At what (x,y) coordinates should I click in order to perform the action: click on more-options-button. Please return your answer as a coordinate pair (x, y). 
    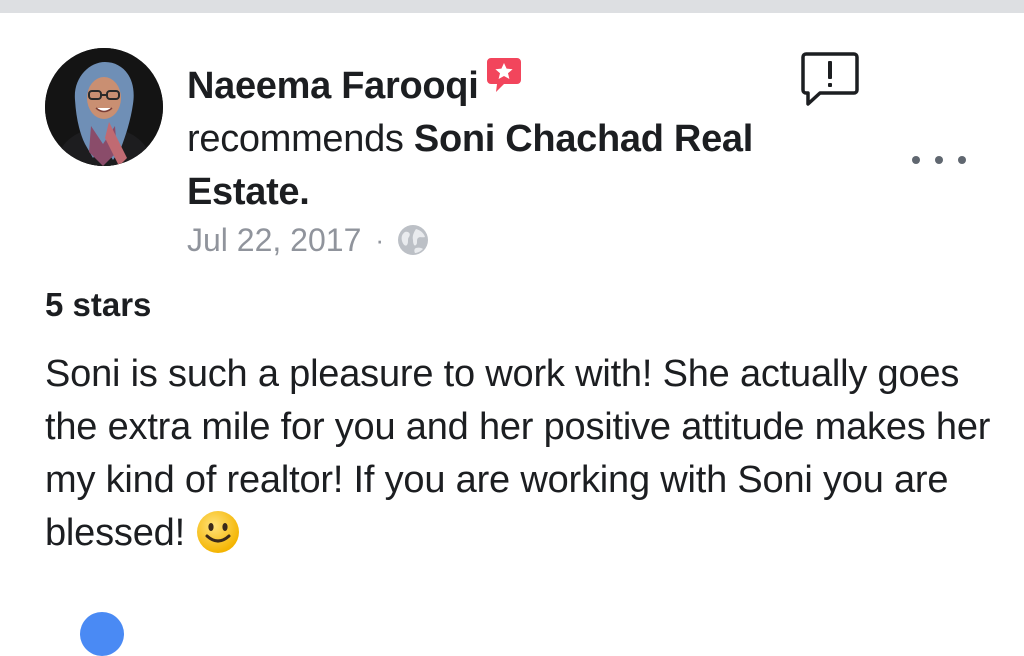
    Looking at the image, I should click on (939, 160).